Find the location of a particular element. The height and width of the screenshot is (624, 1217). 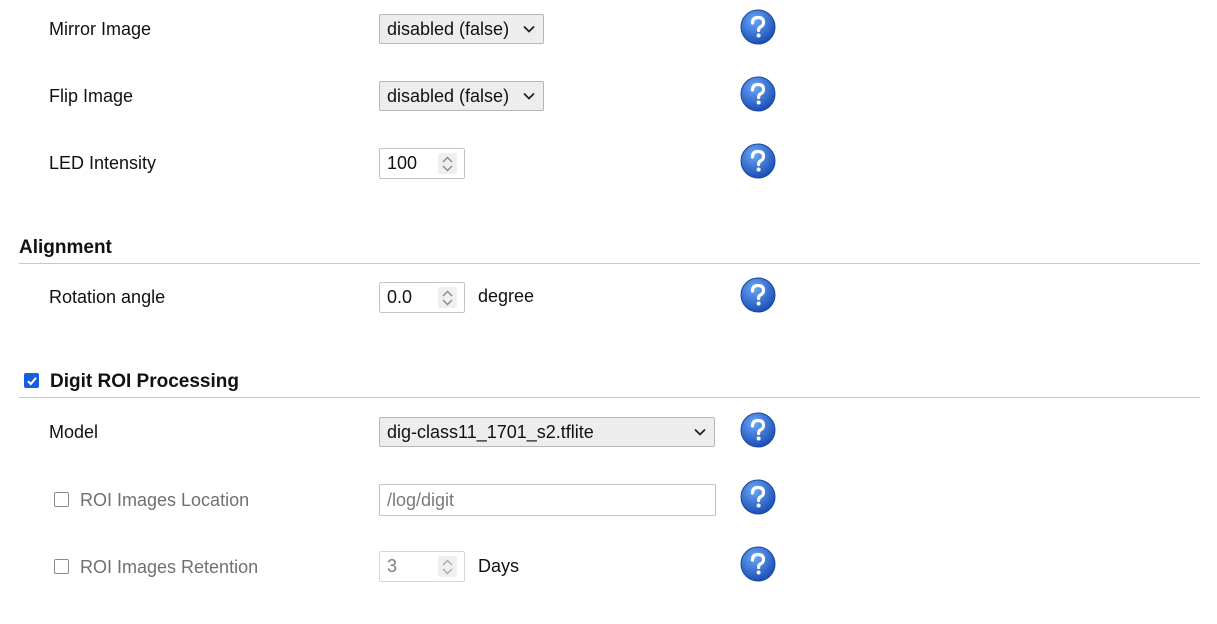

led-intensity-value: 100 is located at coordinates (402, 163).